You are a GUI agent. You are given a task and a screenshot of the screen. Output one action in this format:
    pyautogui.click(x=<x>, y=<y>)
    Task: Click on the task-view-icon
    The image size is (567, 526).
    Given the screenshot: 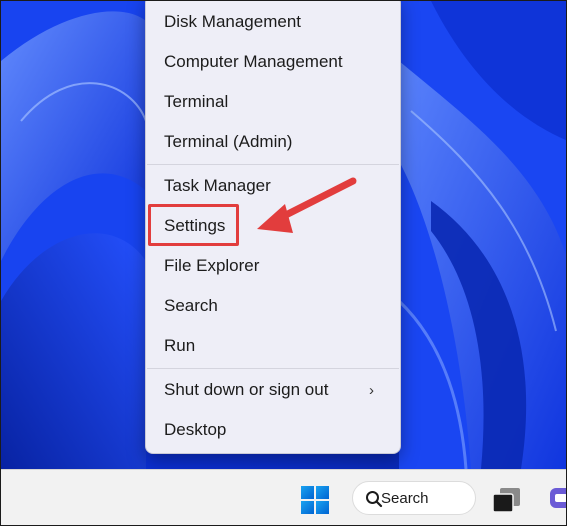 What is the action you would take?
    pyautogui.click(x=507, y=501)
    